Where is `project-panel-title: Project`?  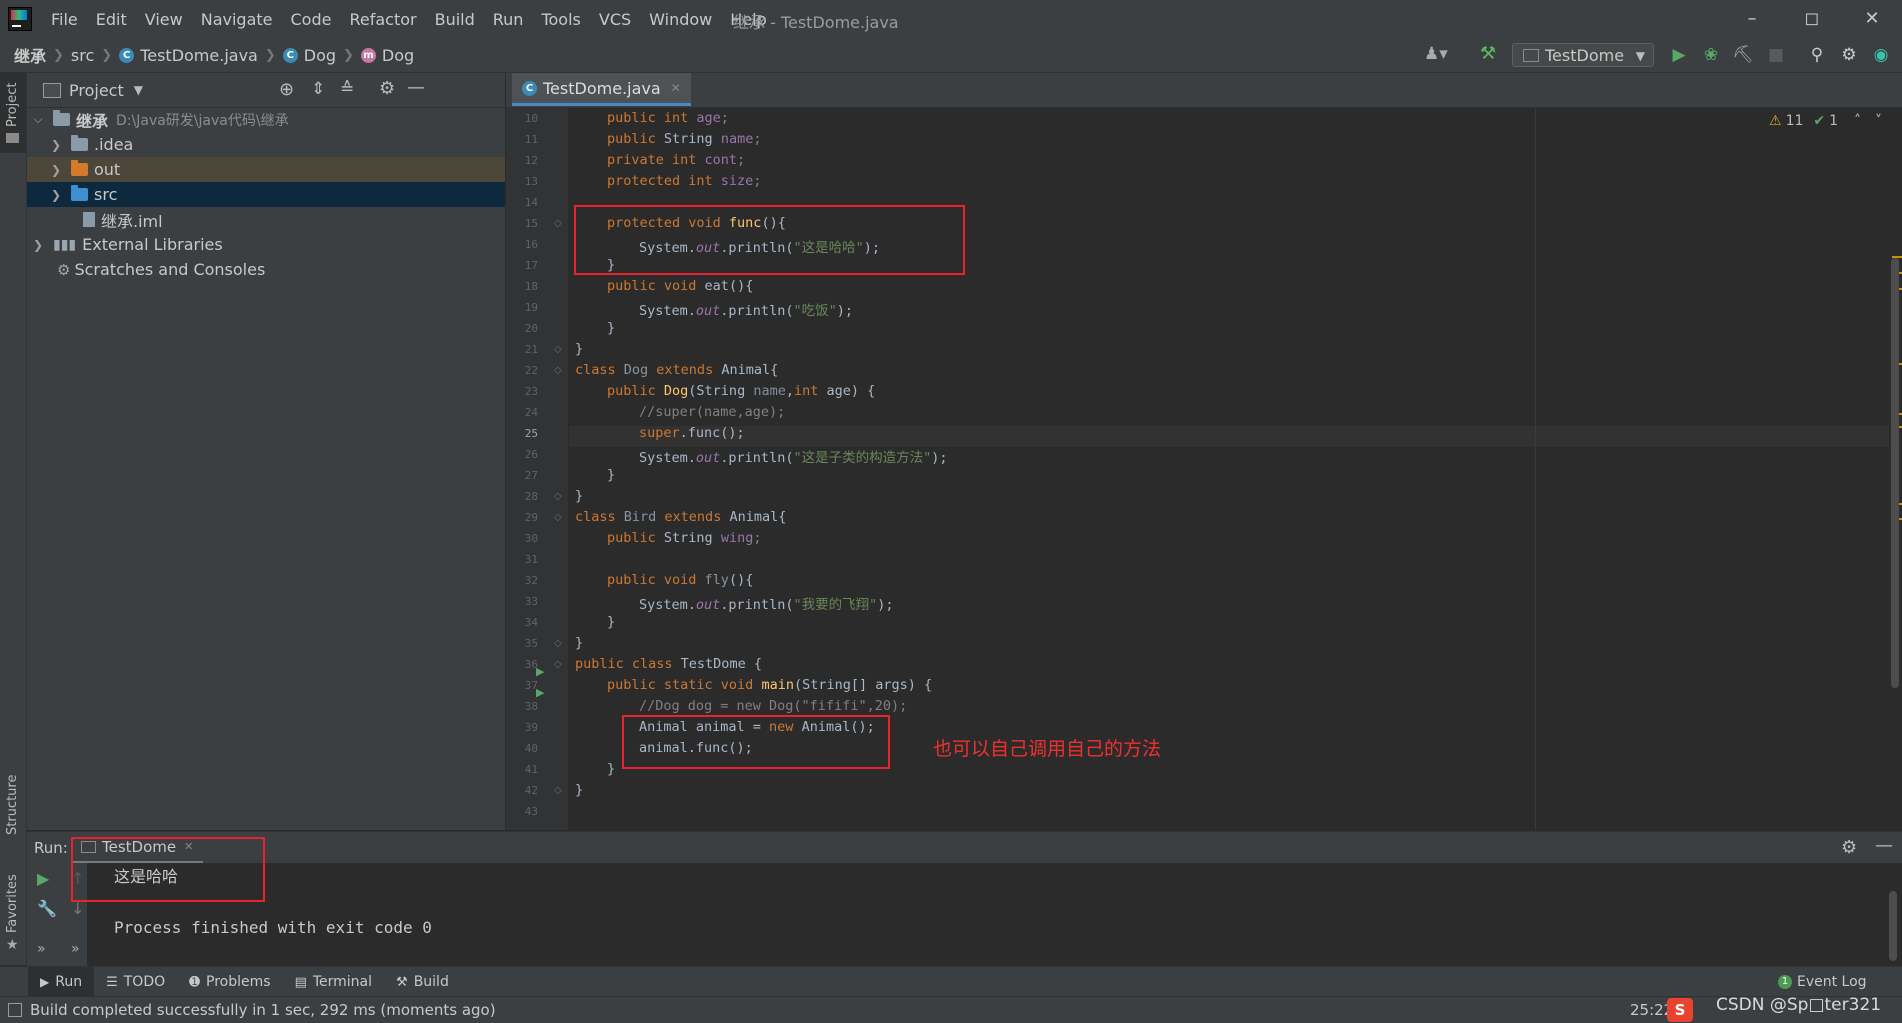
project-panel-title: Project is located at coordinates (96, 90).